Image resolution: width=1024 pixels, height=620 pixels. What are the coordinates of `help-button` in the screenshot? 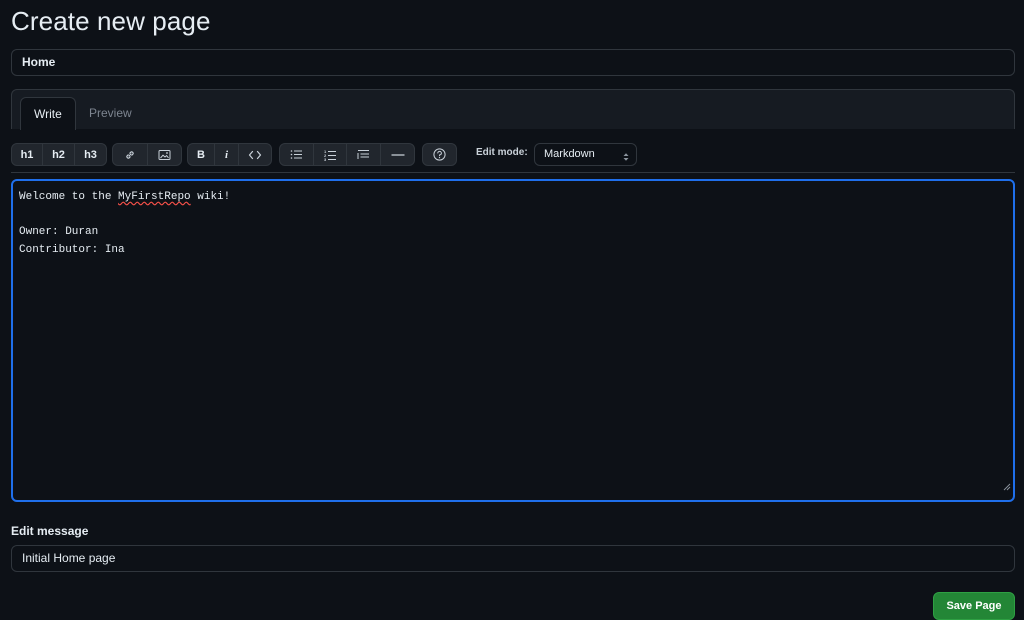 It's located at (439, 154).